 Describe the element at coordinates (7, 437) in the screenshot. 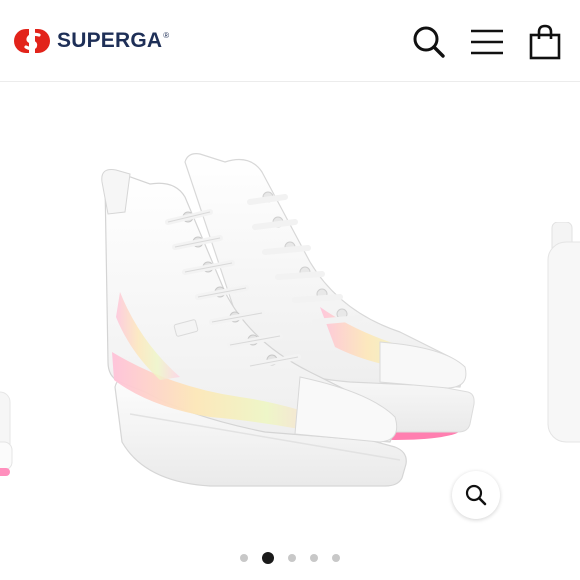

I see `previous-slide-image` at that location.